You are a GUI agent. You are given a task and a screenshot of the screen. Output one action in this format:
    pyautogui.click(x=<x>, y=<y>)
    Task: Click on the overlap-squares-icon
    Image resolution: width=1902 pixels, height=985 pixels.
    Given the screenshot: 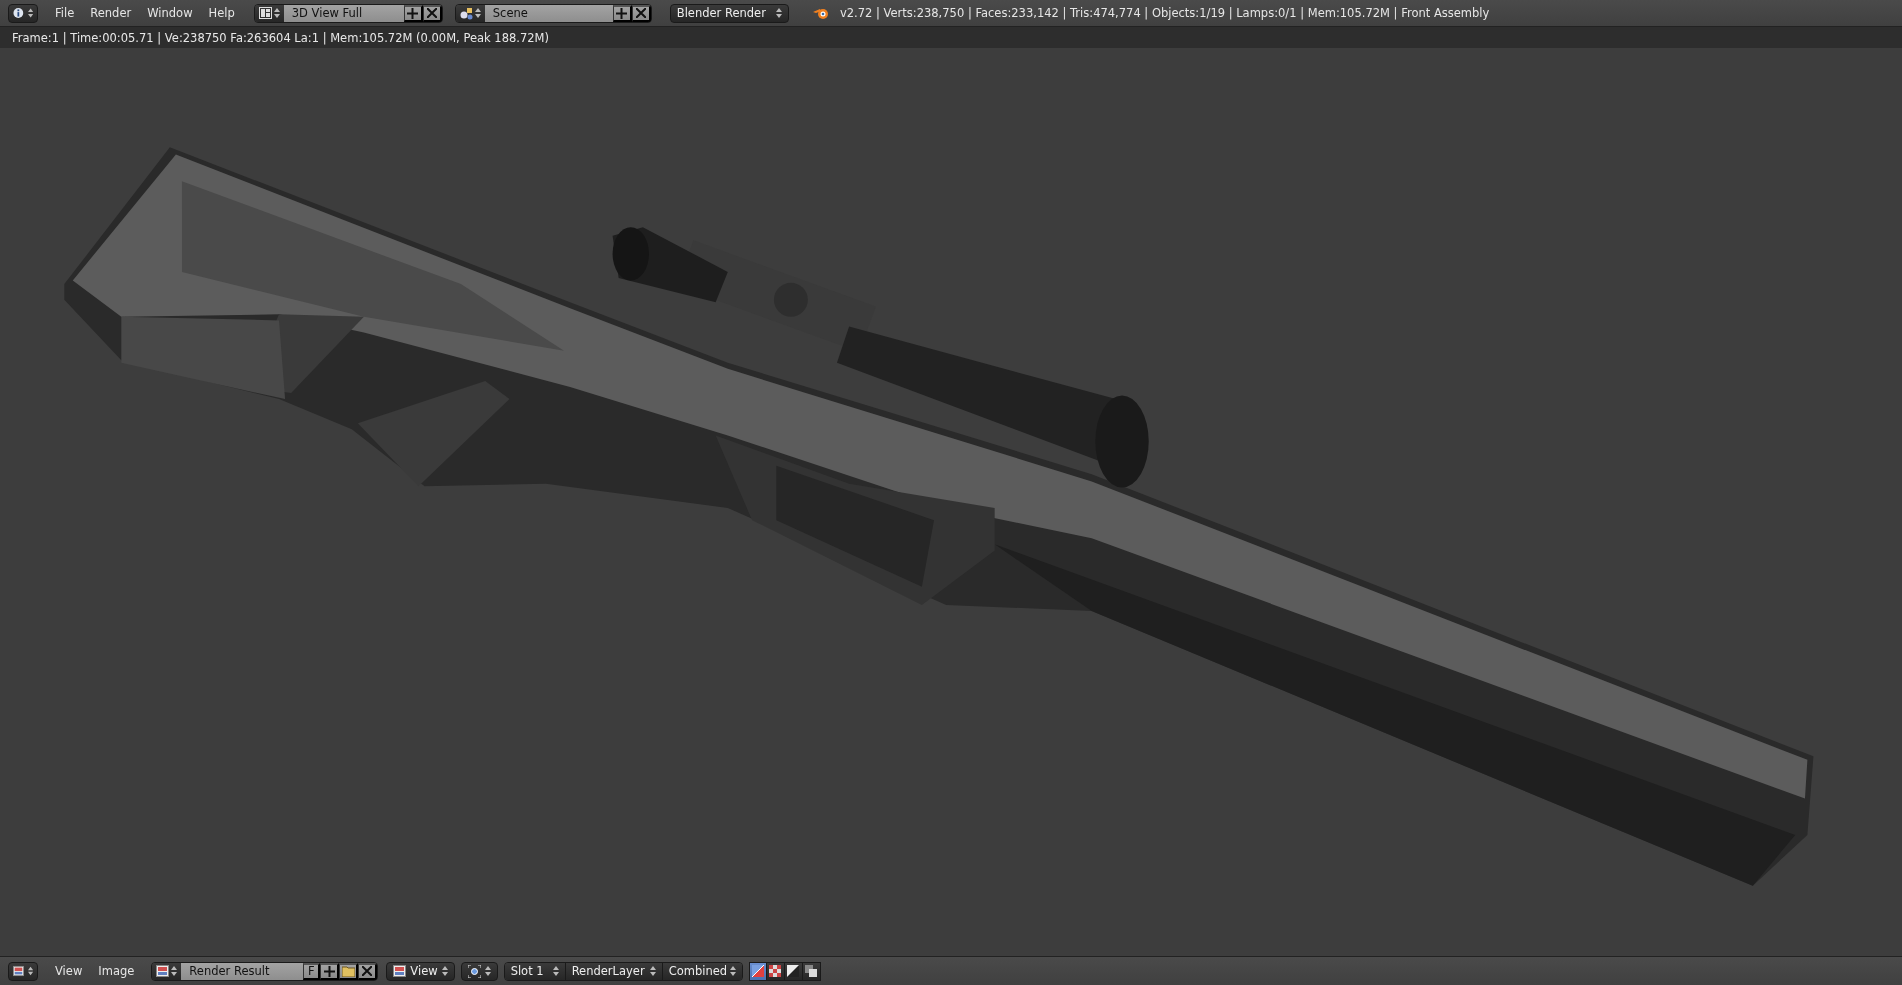 What is the action you would take?
    pyautogui.click(x=811, y=971)
    